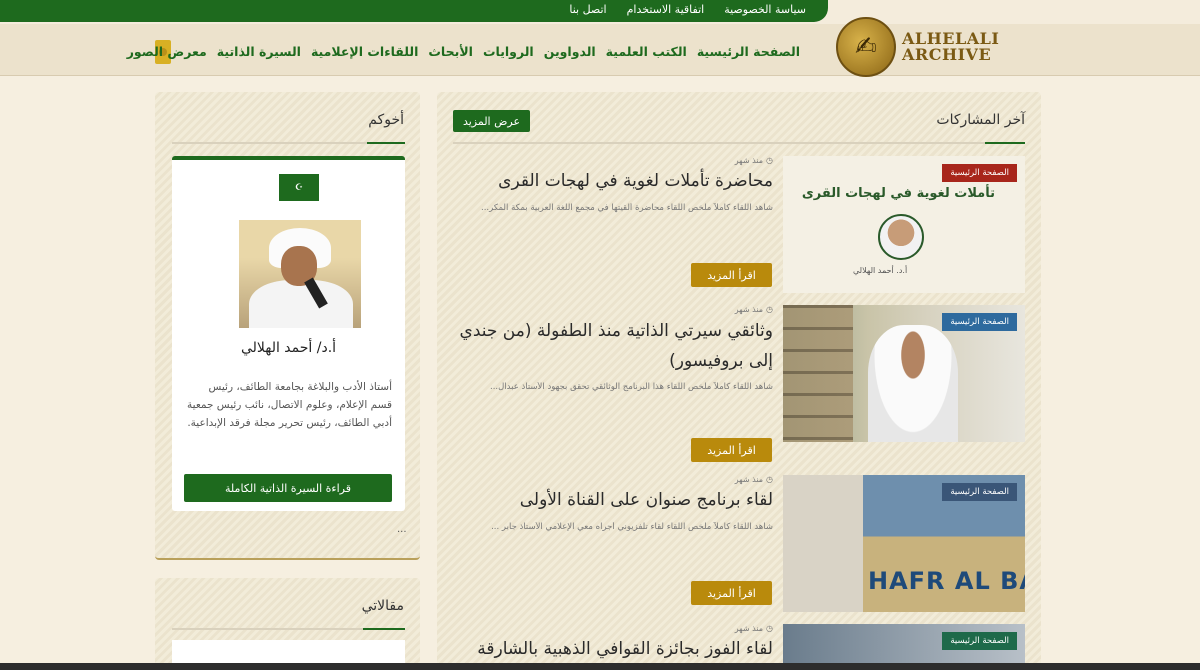 The height and width of the screenshot is (670, 1200). What do you see at coordinates (288, 629) in the screenshot?
I see `articles-title-divider` at bounding box center [288, 629].